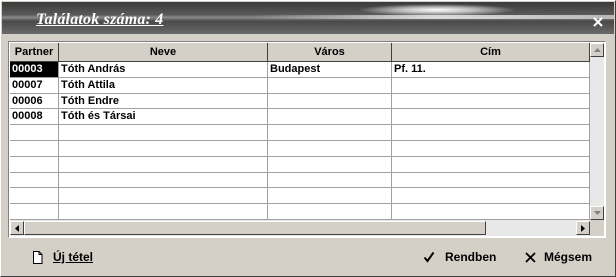 The height and width of the screenshot is (277, 616). I want to click on close-icon, so click(598, 22).